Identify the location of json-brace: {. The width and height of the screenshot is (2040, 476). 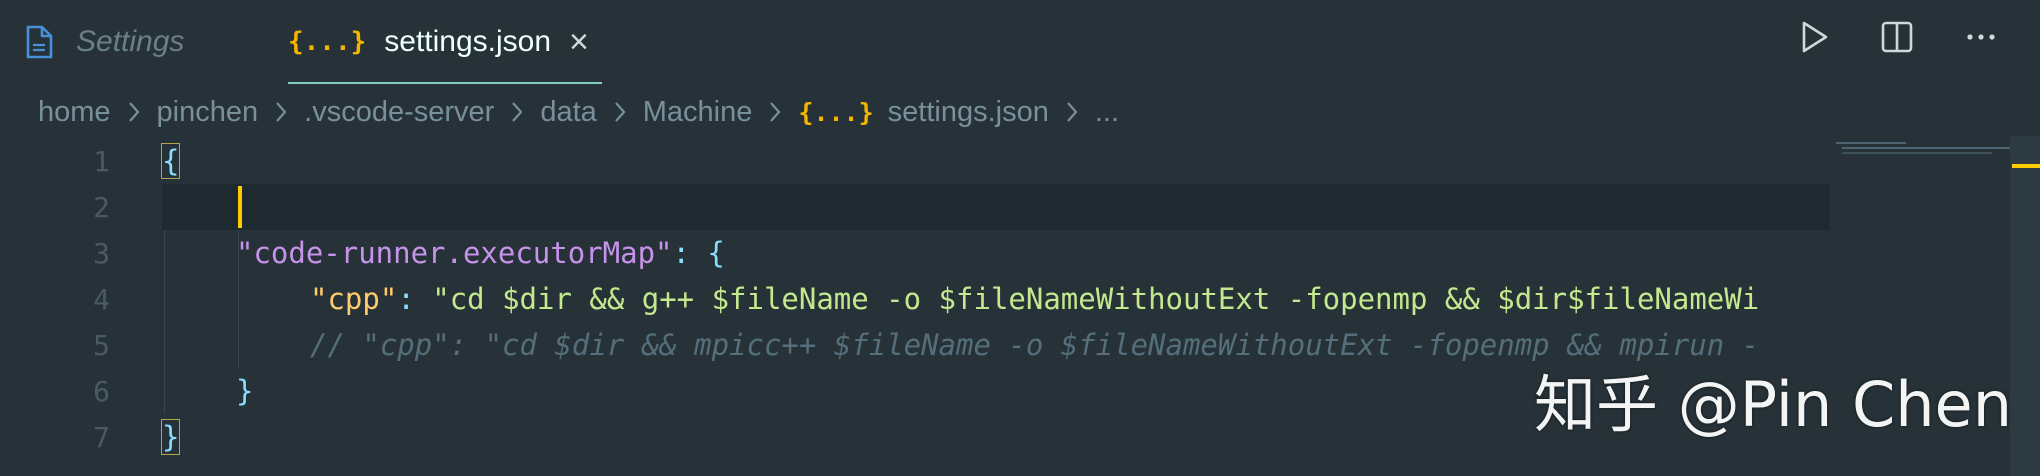
(716, 253).